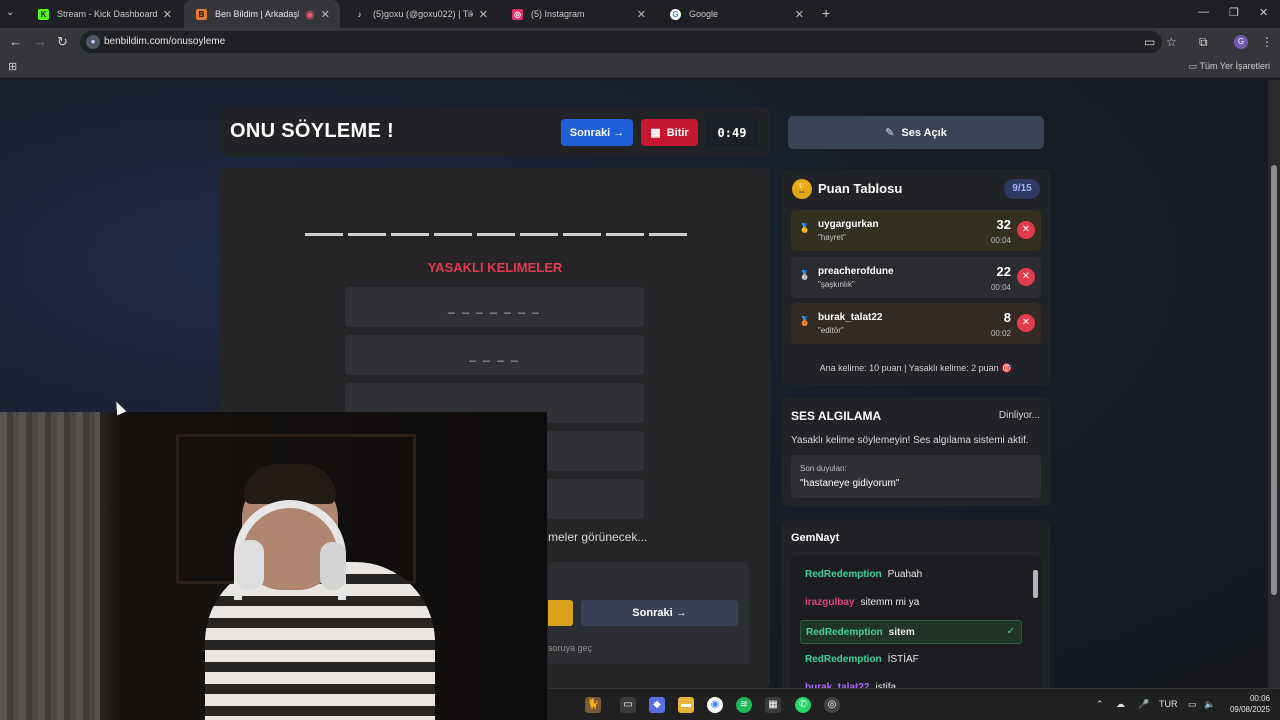 This screenshot has width=1280, height=720. I want to click on next-button: Sonraki →, so click(597, 132).